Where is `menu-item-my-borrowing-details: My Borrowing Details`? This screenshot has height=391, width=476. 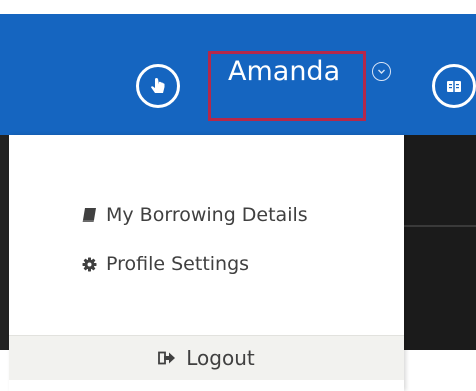 menu-item-my-borrowing-details: My Borrowing Details is located at coordinates (194, 215).